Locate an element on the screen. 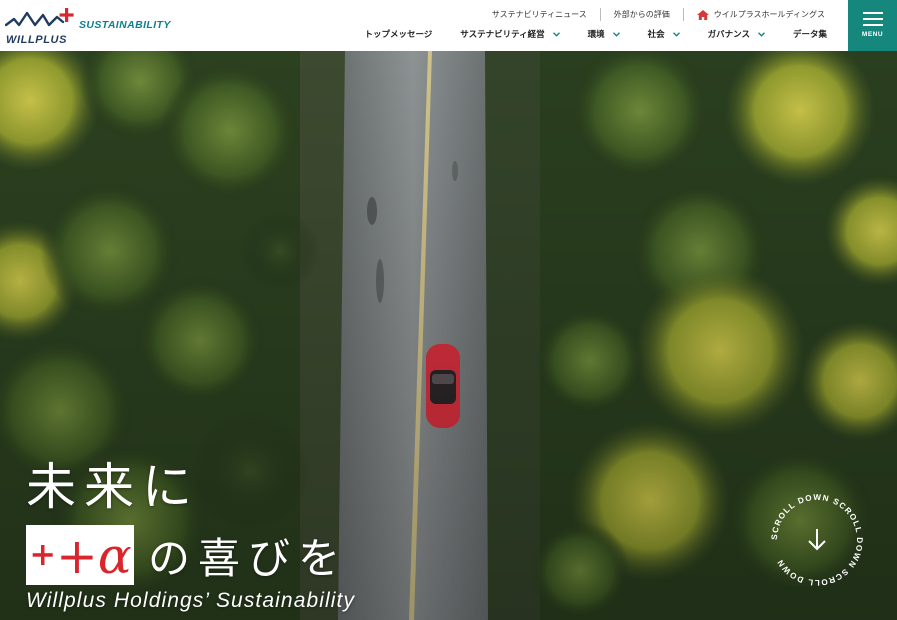  util-link-holdings: ウイルプラスホールディングス is located at coordinates (758, 14).